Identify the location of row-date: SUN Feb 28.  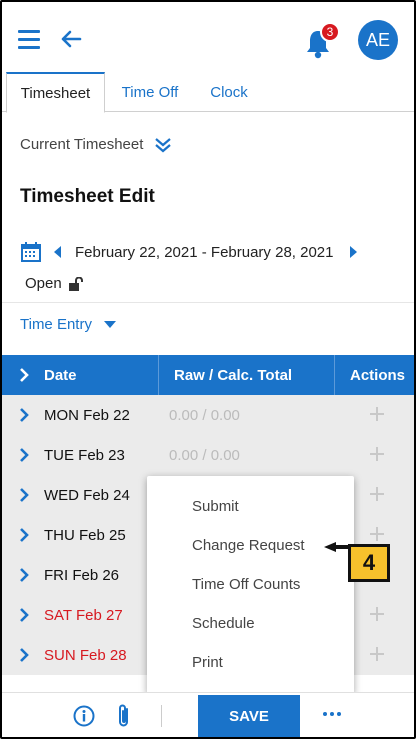
(85, 655).